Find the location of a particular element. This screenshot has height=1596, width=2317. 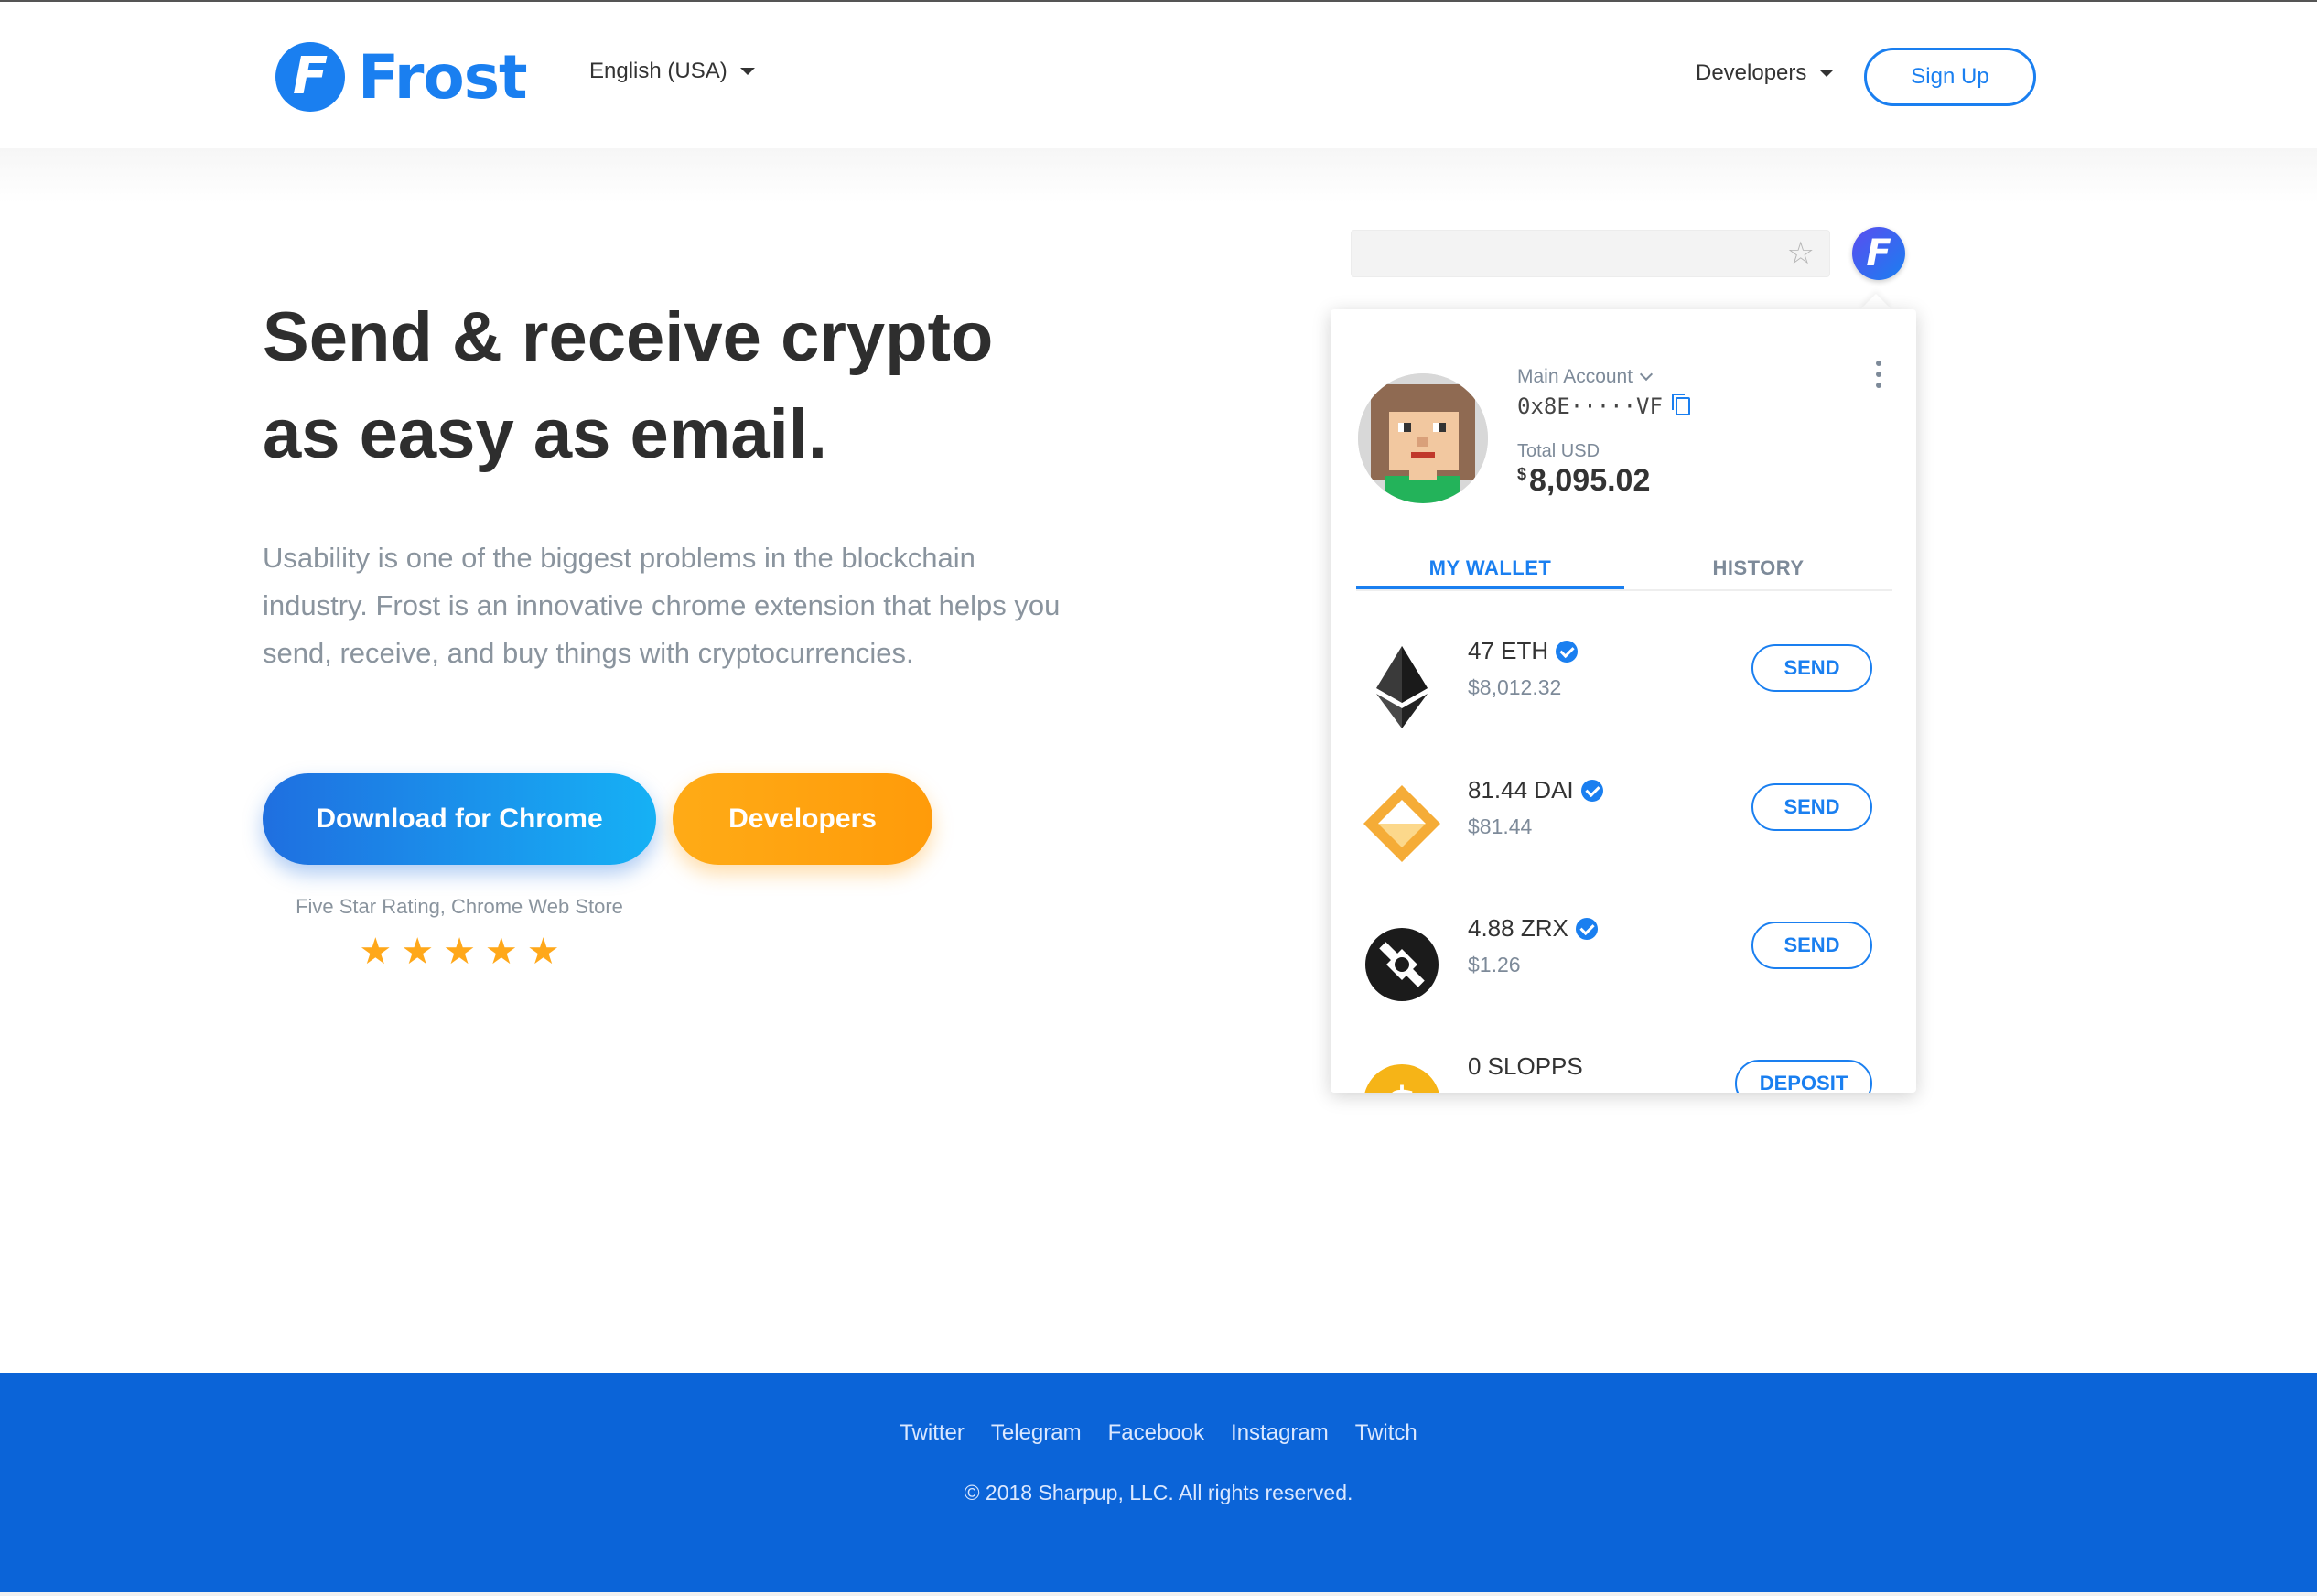

headline-line-2: as easy as email. is located at coordinates (545, 434).